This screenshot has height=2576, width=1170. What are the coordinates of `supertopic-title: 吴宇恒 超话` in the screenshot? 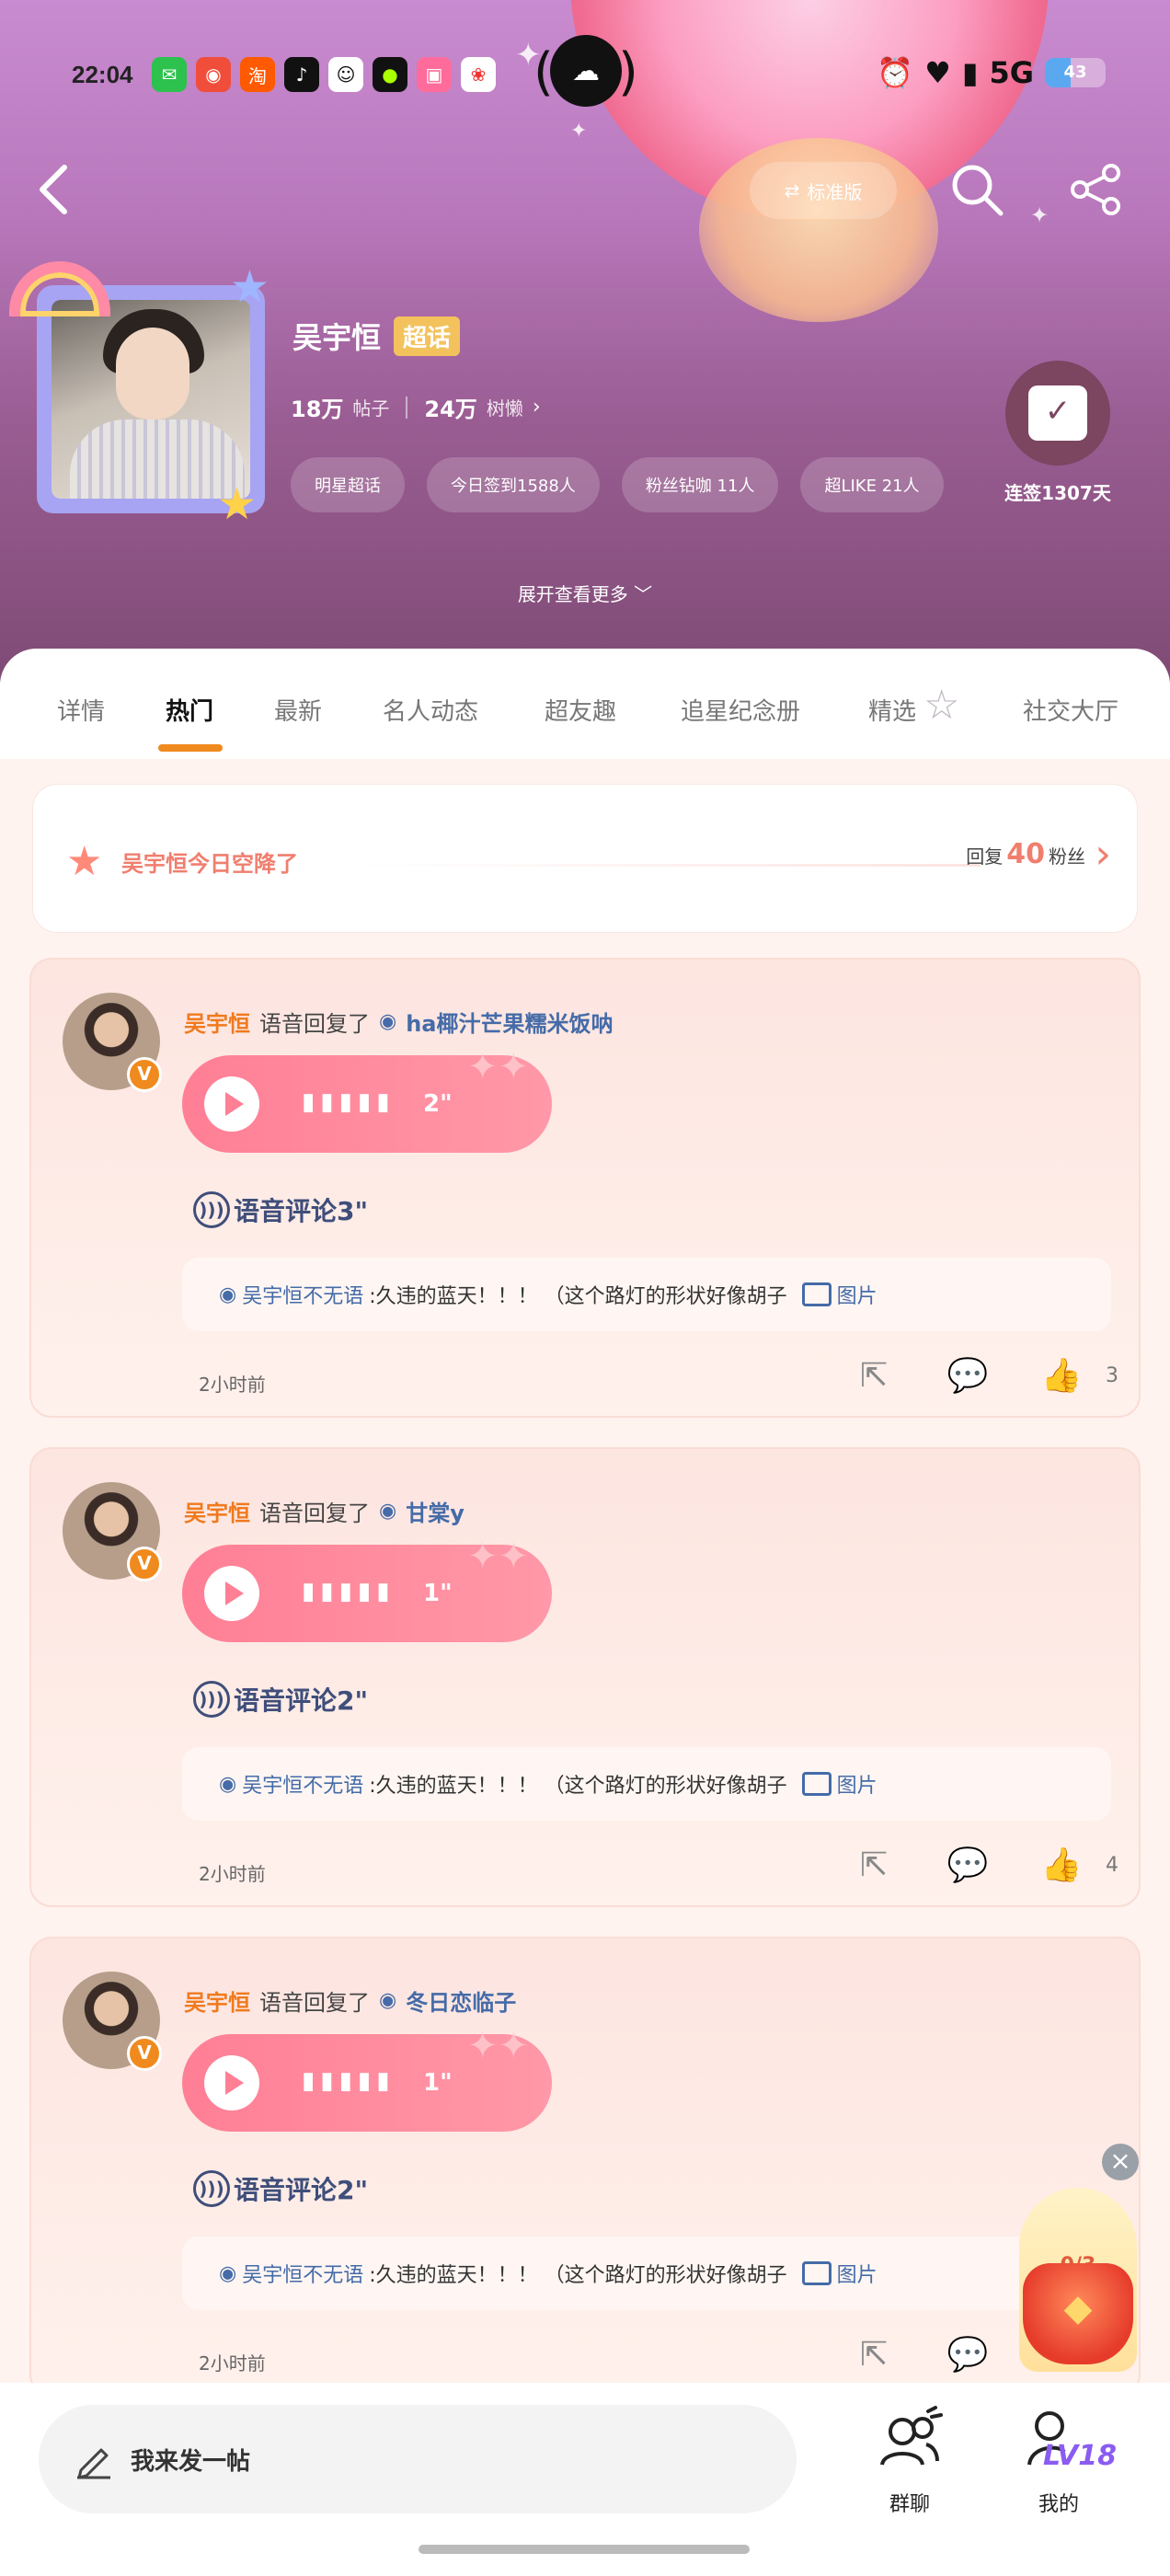 It's located at (376, 336).